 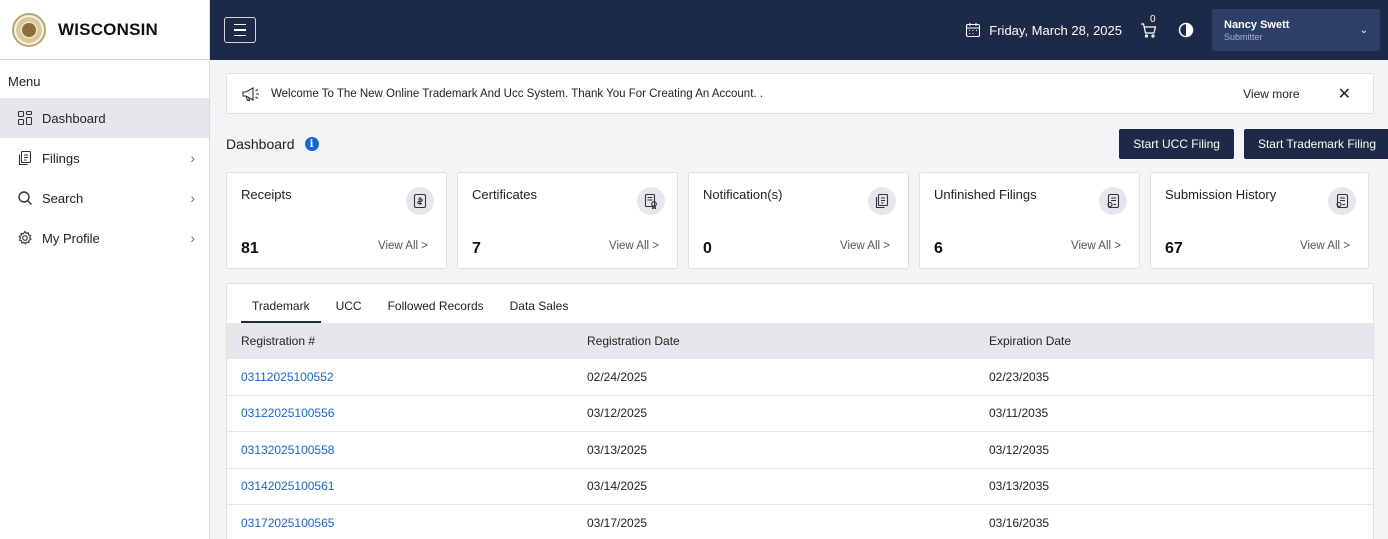 What do you see at coordinates (800, 414) in the screenshot?
I see `table-row: 03122025100556 03/12/2025 03/11/2035` at bounding box center [800, 414].